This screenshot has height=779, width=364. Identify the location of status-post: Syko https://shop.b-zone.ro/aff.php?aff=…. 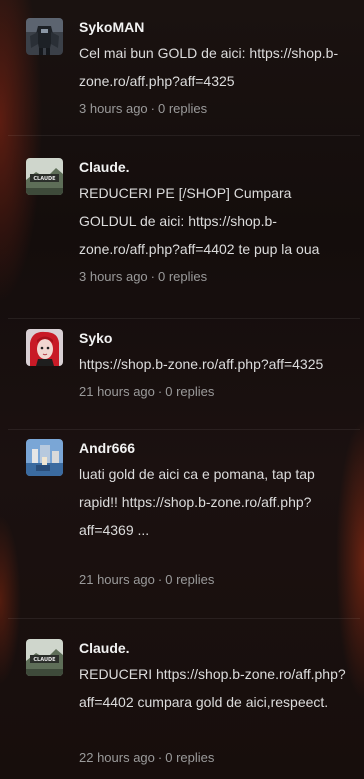
(184, 374).